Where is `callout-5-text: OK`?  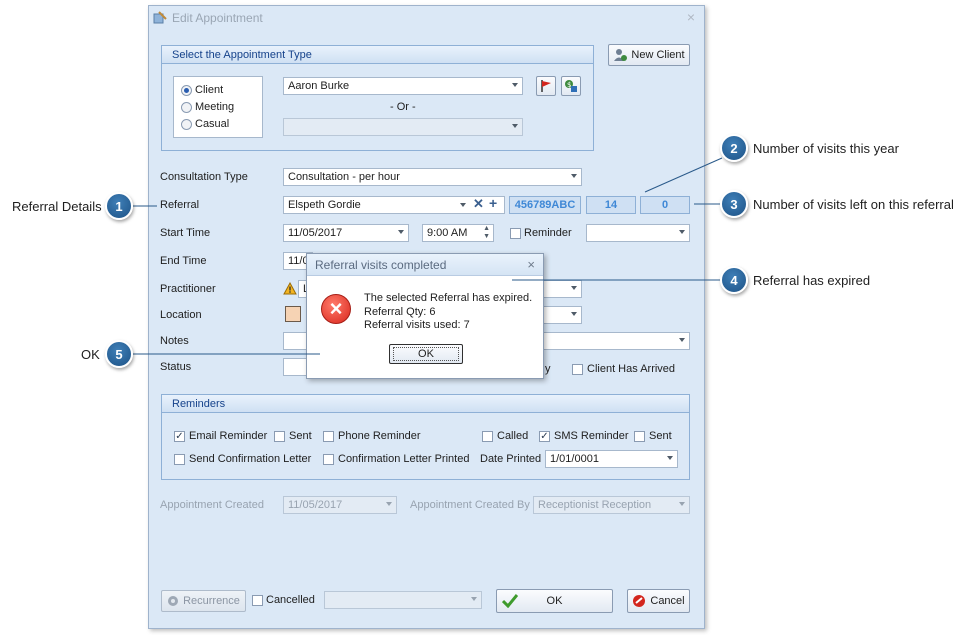 callout-5-text: OK is located at coordinates (90, 354).